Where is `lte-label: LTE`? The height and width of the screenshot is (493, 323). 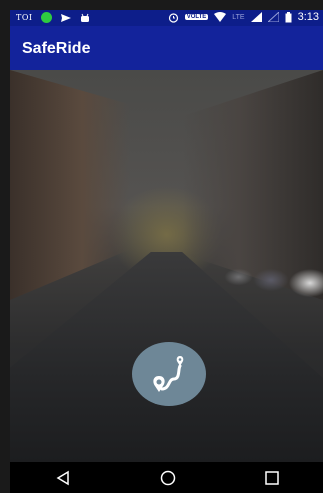 lte-label: LTE is located at coordinates (238, 17).